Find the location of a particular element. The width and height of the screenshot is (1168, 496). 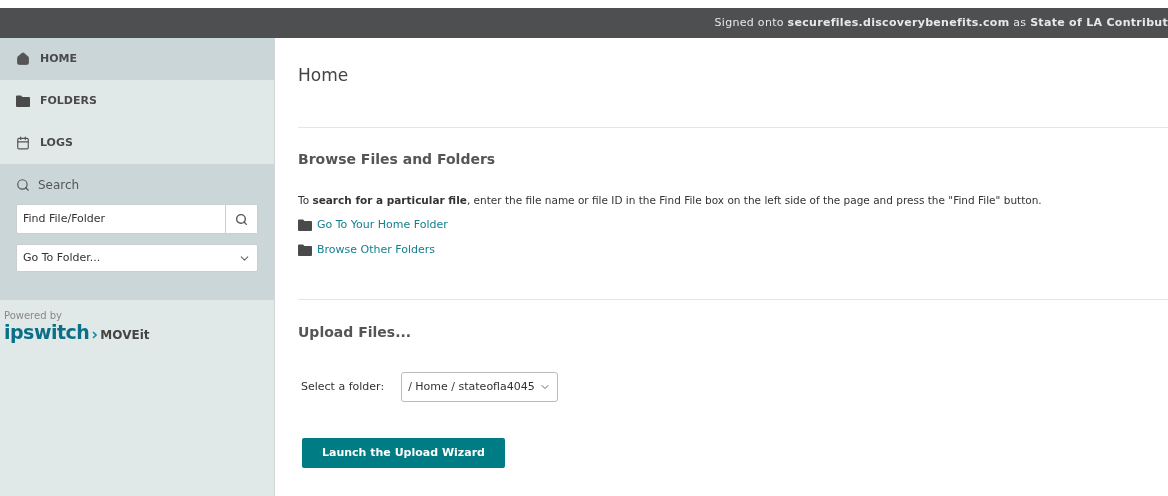

logo: ipswitch MOVEit is located at coordinates (77, 333).